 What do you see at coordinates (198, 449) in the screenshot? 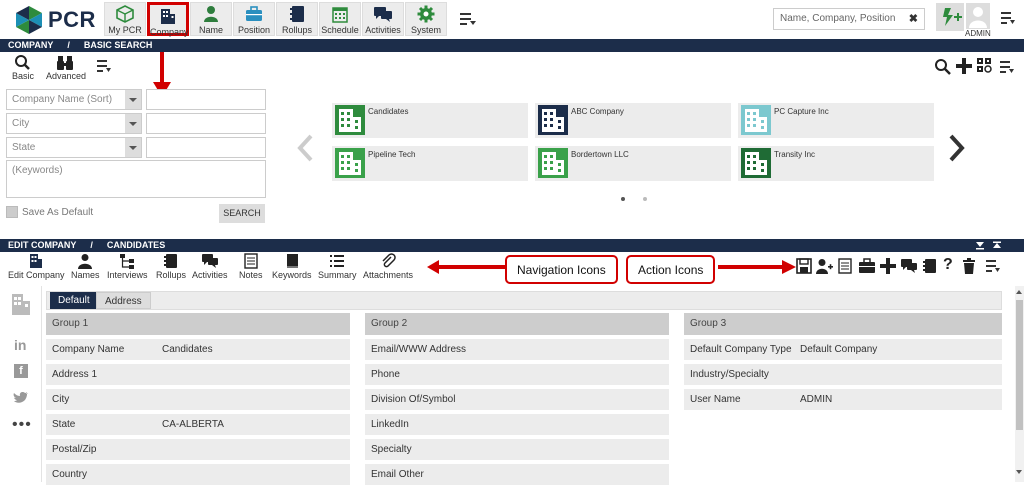
I see `field-row: Postal/Zip` at bounding box center [198, 449].